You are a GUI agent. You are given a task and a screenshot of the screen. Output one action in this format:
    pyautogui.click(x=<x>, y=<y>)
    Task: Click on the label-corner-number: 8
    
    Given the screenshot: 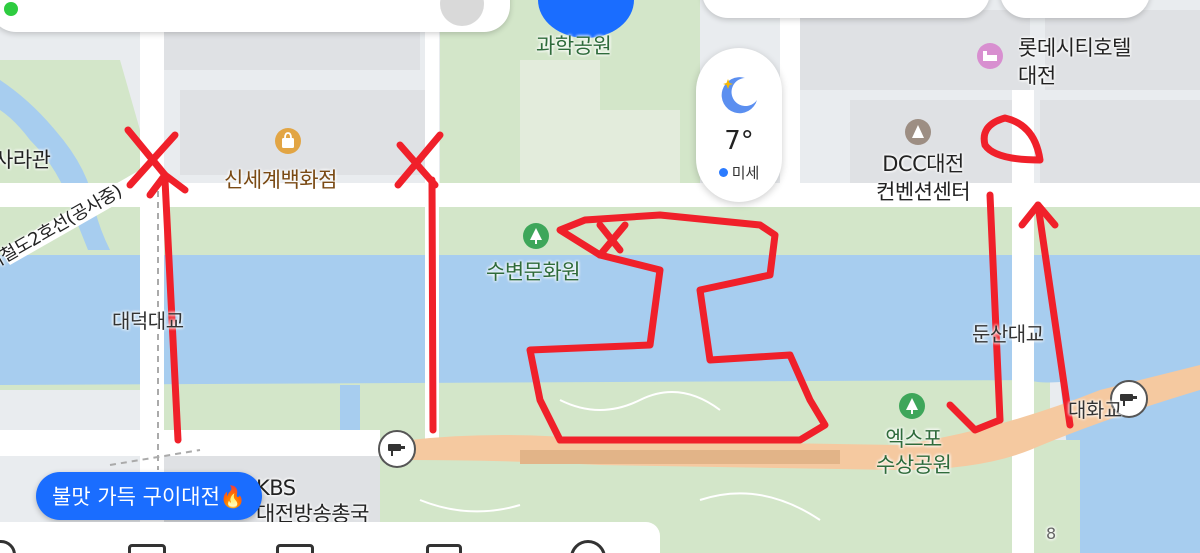 What is the action you would take?
    pyautogui.click(x=1051, y=533)
    